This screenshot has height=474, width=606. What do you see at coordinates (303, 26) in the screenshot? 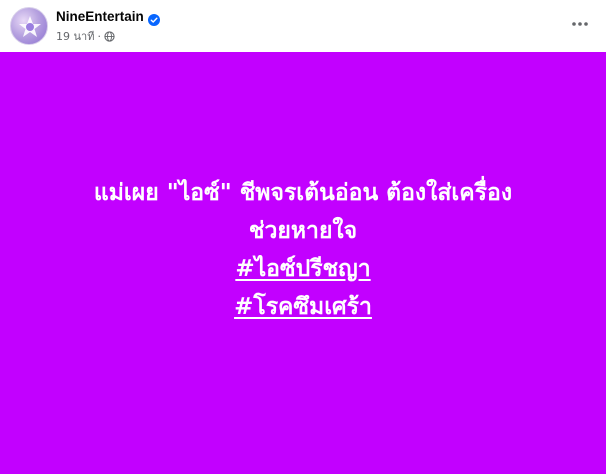
I see `post-header: NineEntertain 19 นาที ·` at bounding box center [303, 26].